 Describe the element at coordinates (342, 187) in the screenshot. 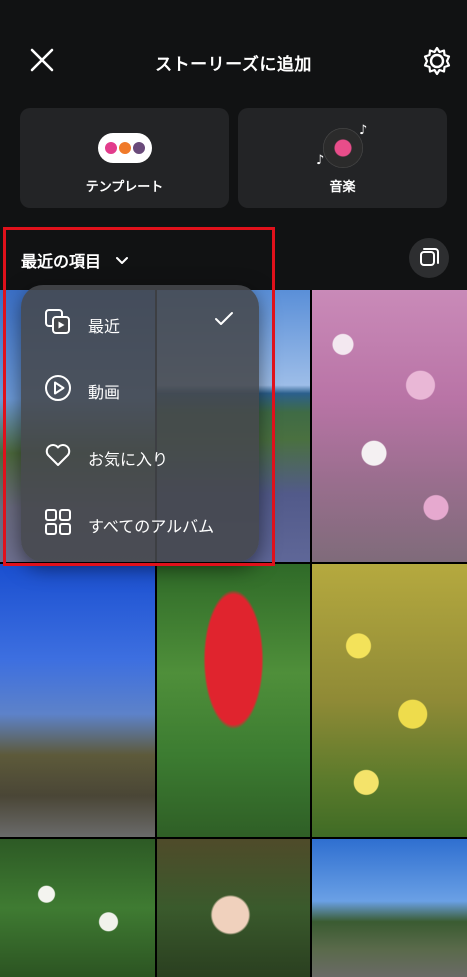

I see `music-label: 音楽` at that location.